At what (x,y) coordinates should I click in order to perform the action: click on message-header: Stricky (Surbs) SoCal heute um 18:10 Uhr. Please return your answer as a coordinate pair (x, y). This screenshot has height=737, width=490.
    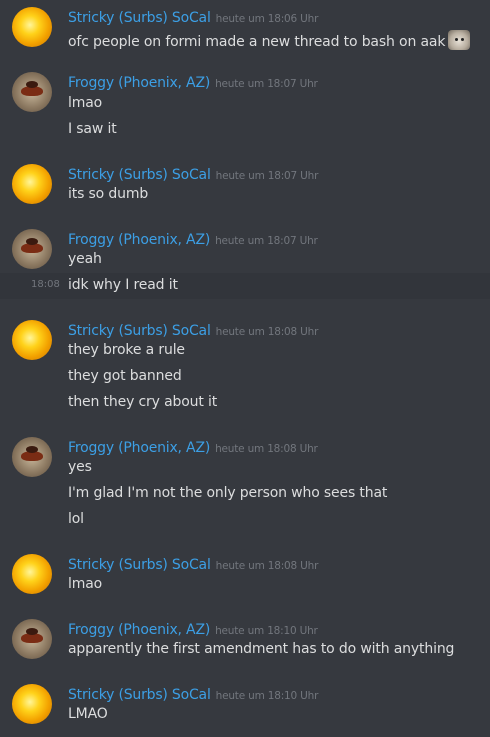
    Looking at the image, I should click on (193, 694).